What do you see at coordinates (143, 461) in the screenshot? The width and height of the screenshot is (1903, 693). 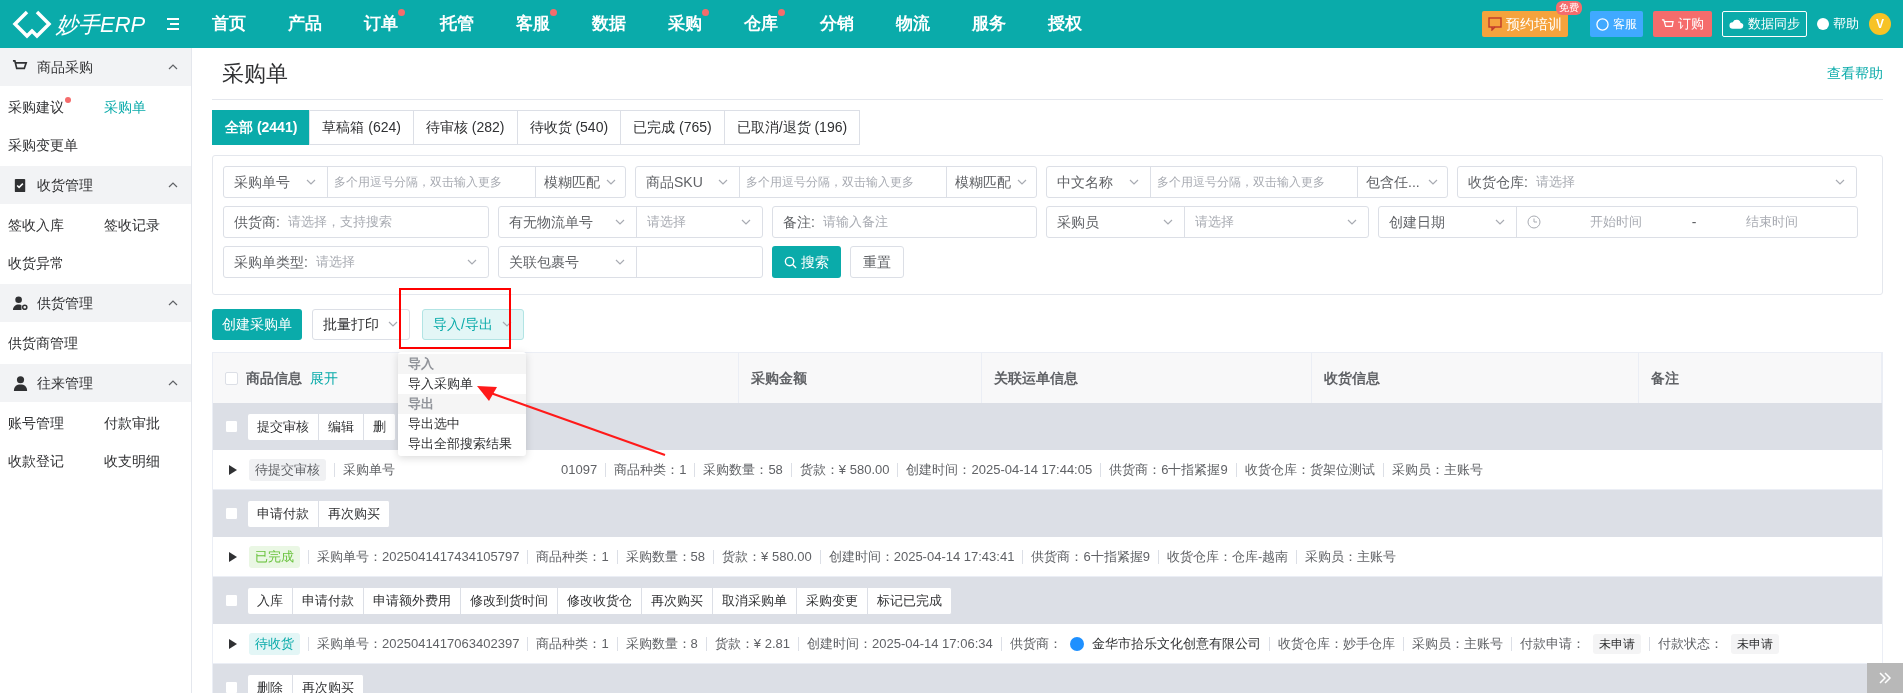 I see `sidebar-item: 收支明细` at bounding box center [143, 461].